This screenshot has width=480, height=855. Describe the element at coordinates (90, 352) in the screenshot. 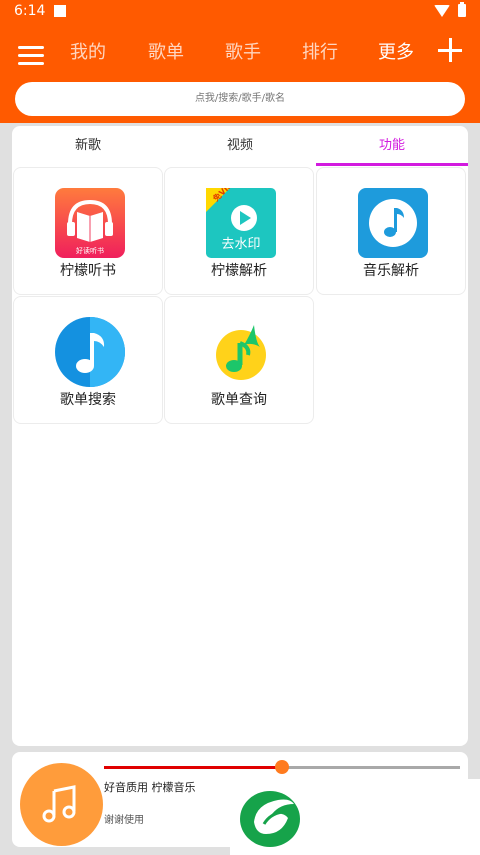

I see `music-note-circle-icon` at that location.